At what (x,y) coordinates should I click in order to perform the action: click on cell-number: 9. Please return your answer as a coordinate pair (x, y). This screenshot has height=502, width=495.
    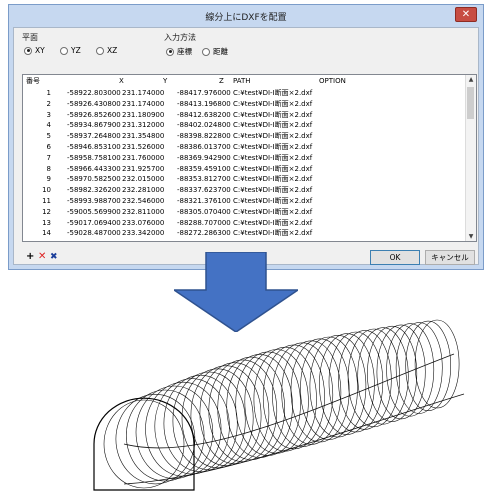
    Looking at the image, I should click on (48, 179).